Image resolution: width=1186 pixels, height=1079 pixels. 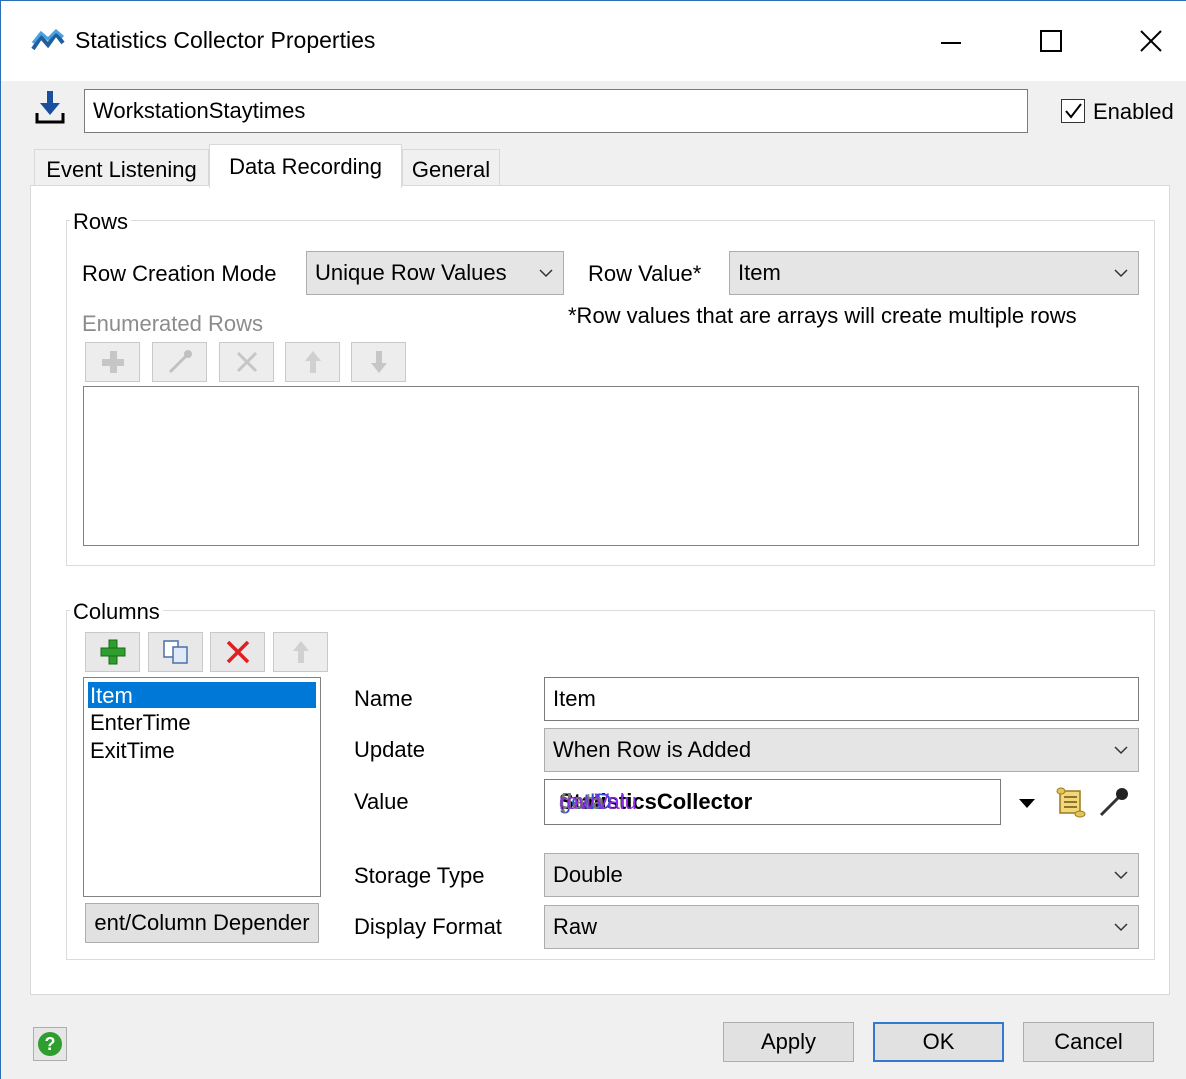 What do you see at coordinates (140, 723) in the screenshot?
I see `list-item: EnterTime` at bounding box center [140, 723].